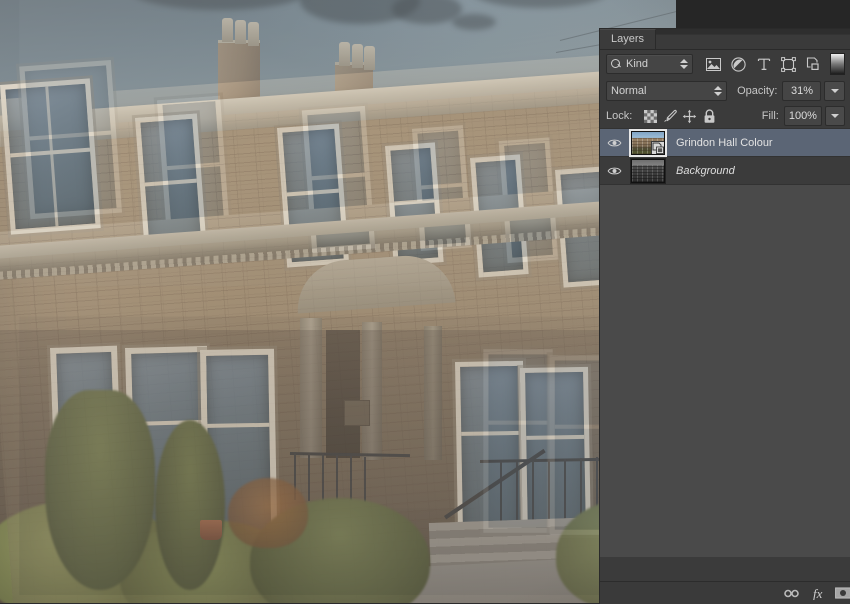 The image size is (850, 604). I want to click on blend-mode-select: Normal, so click(667, 91).